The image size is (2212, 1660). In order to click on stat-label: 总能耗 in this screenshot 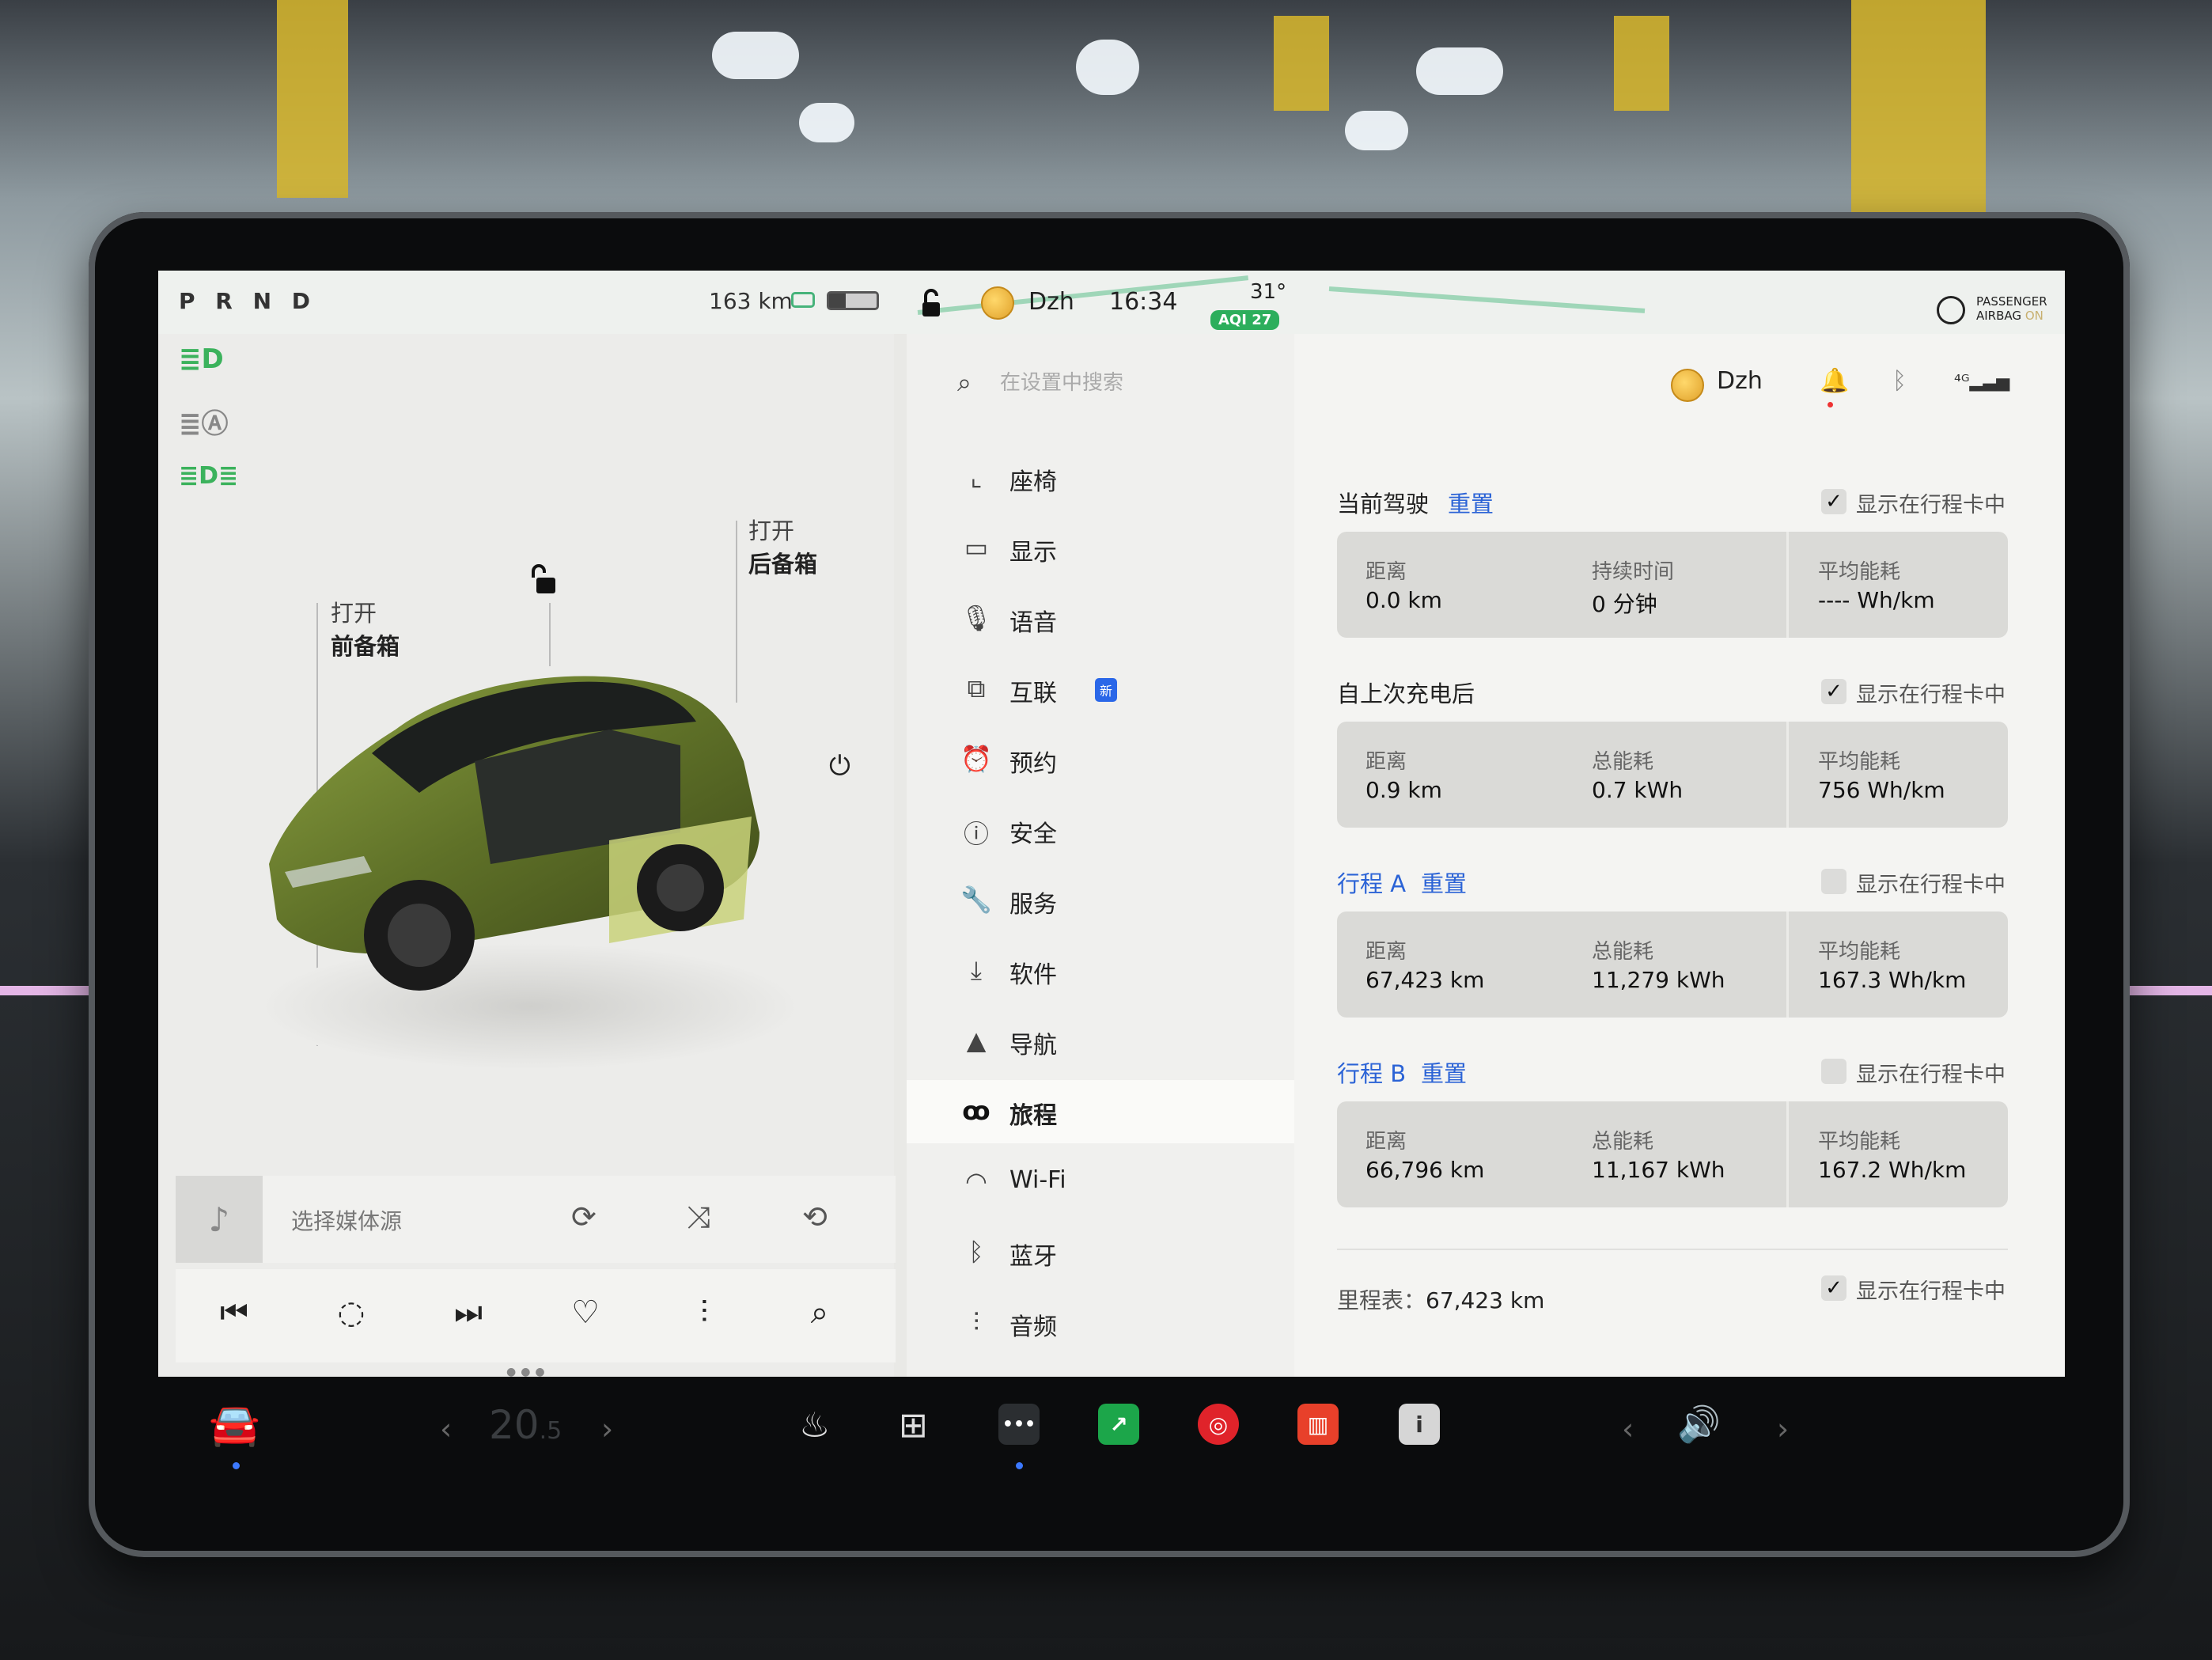, I will do `click(1623, 952)`.